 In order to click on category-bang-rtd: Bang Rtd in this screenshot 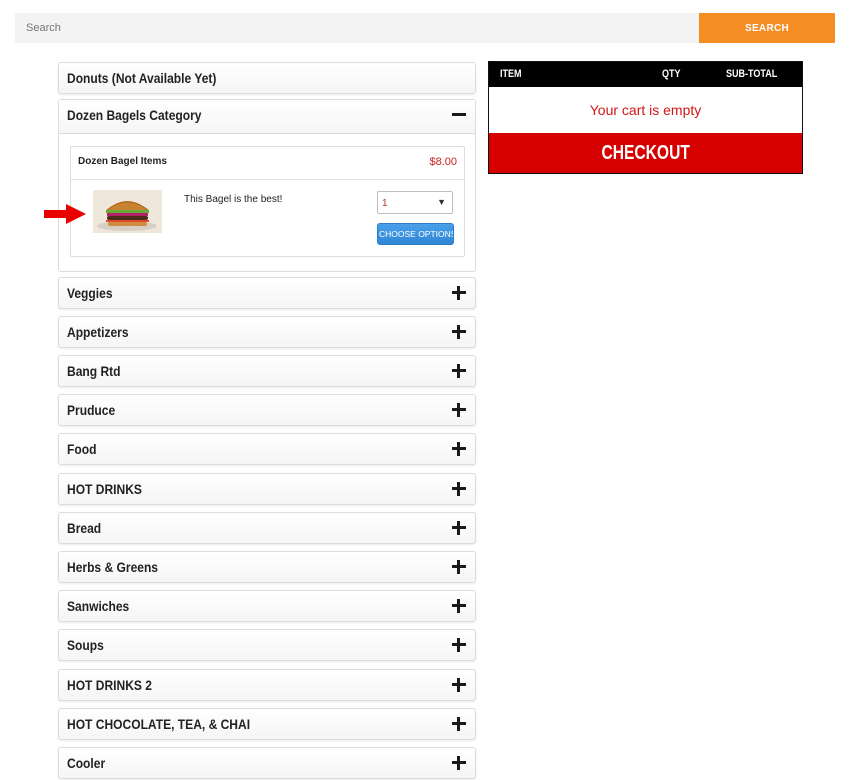, I will do `click(267, 371)`.